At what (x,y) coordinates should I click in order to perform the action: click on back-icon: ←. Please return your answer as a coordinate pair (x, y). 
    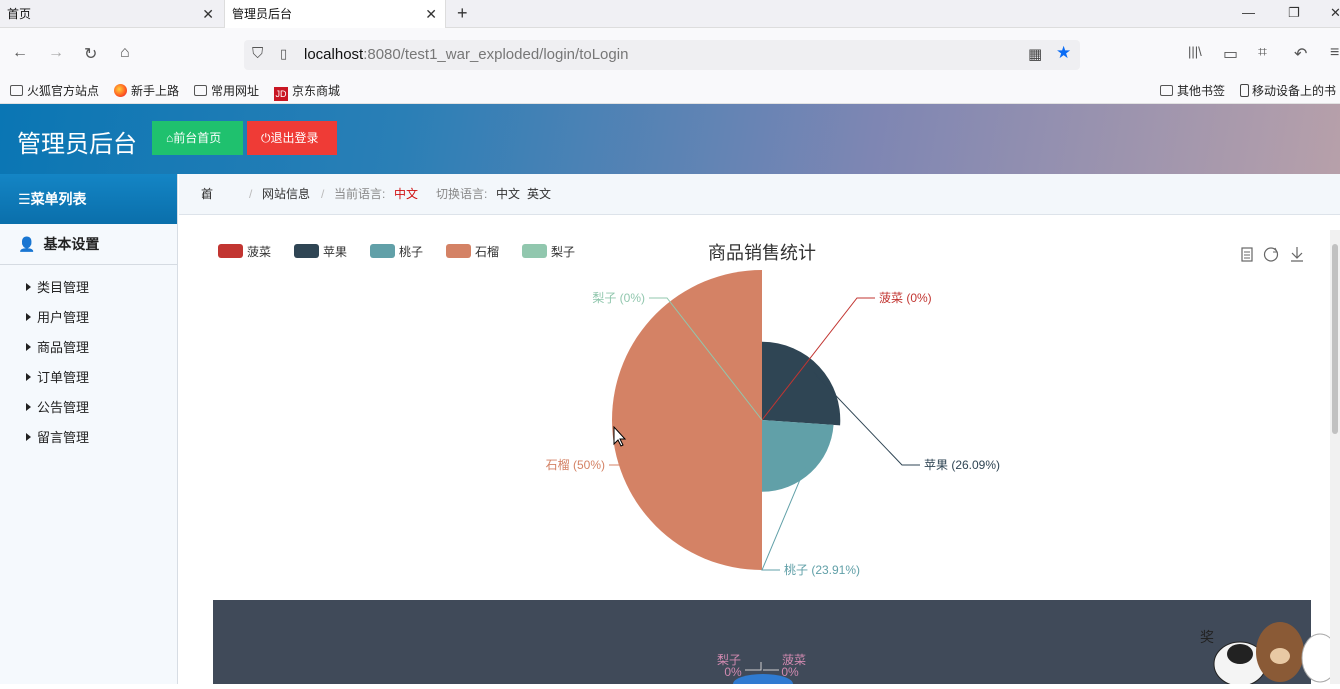
    Looking at the image, I should click on (20, 53).